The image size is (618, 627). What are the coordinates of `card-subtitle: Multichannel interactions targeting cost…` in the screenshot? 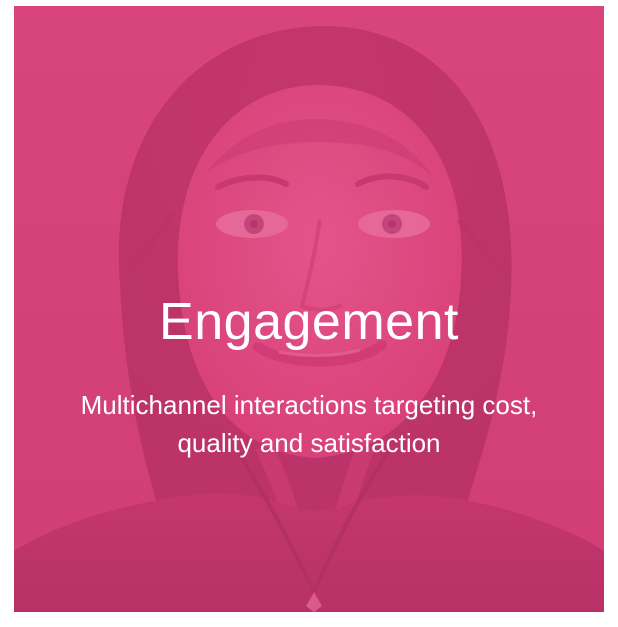 It's located at (309, 424).